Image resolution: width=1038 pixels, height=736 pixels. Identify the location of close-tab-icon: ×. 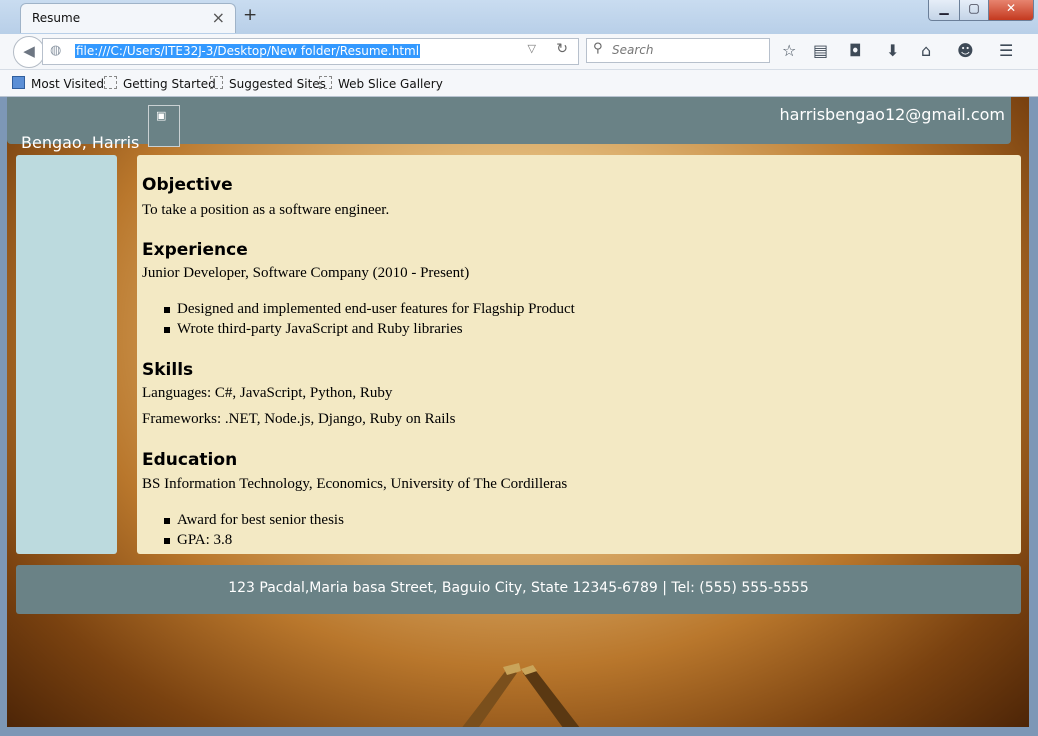
(218, 17).